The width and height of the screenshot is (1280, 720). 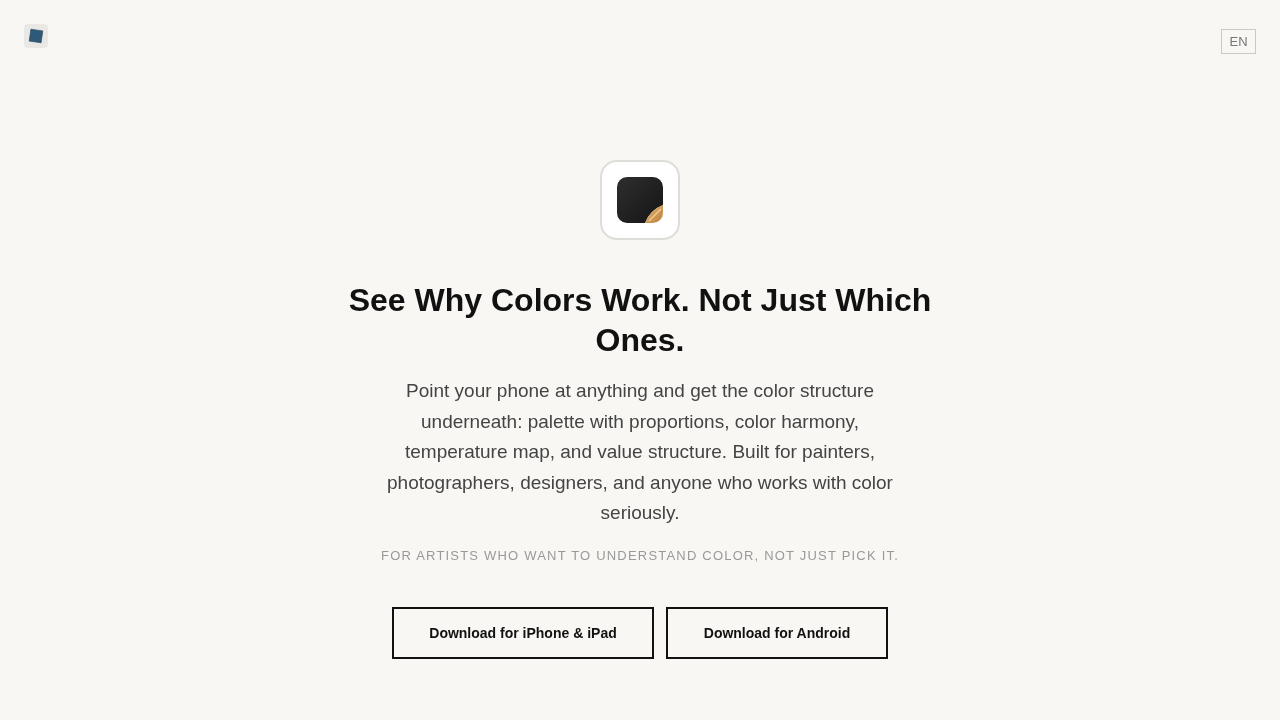 What do you see at coordinates (640, 200) in the screenshot?
I see `app-icon` at bounding box center [640, 200].